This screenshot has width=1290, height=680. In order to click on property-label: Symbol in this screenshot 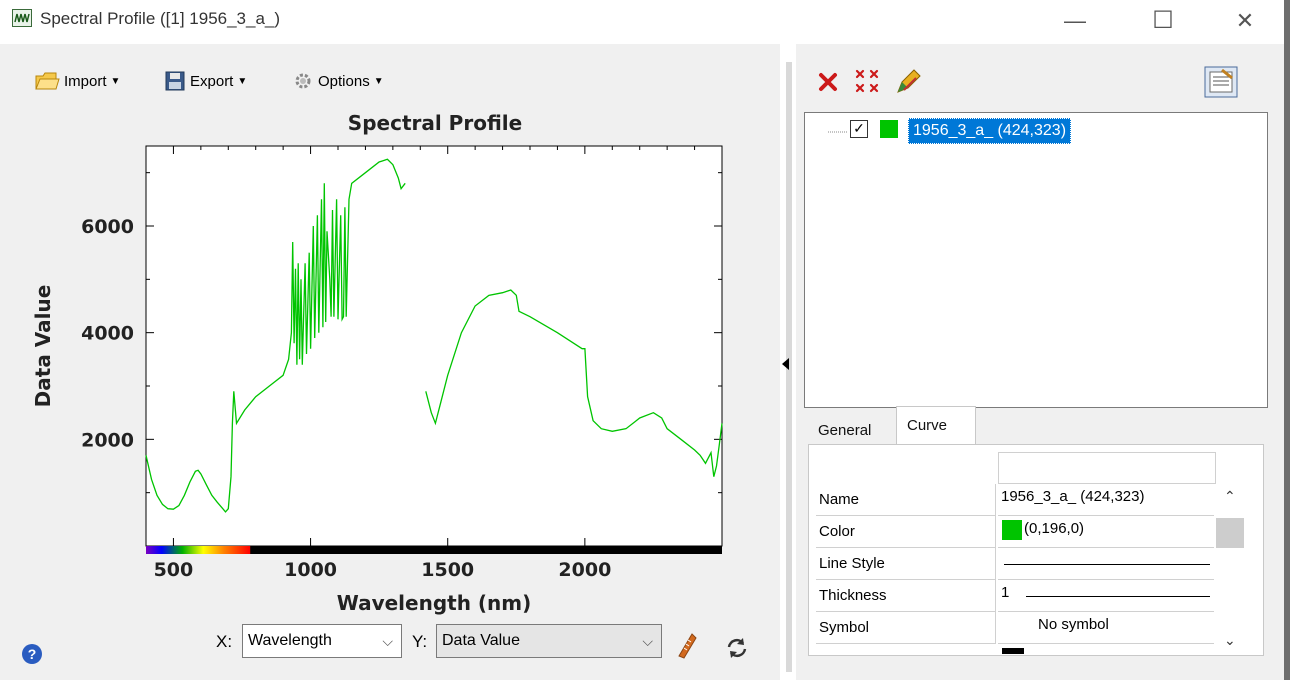, I will do `click(906, 628)`.